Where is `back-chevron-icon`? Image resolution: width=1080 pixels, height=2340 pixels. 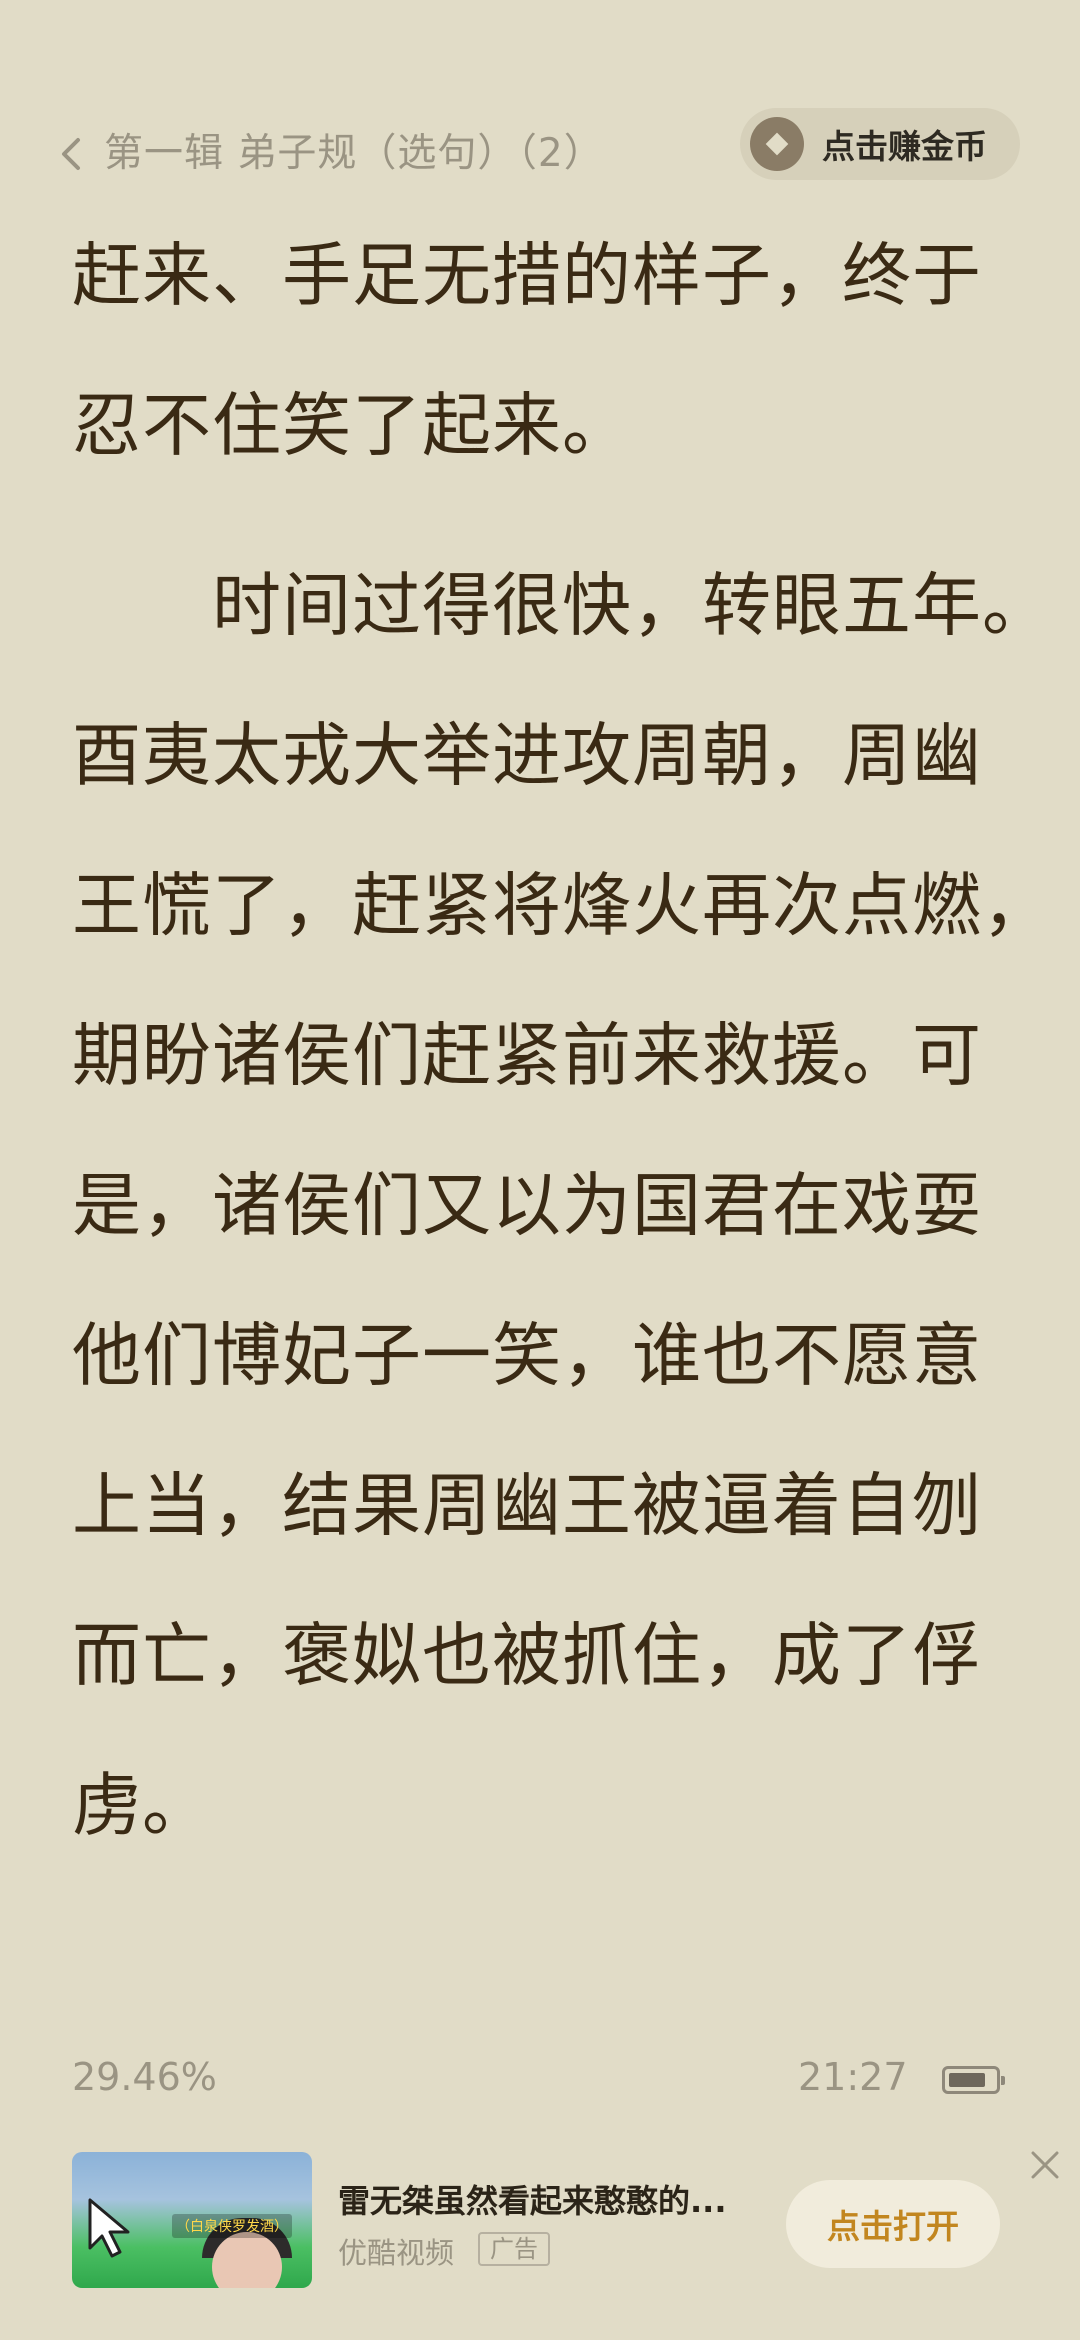
back-chevron-icon is located at coordinates (71, 154).